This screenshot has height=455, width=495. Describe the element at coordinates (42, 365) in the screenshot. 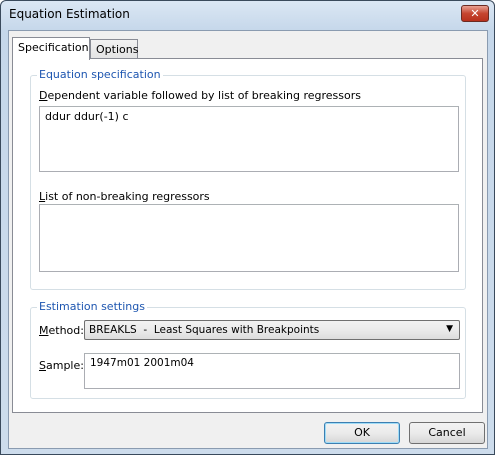

I see `accel-key: S` at that location.